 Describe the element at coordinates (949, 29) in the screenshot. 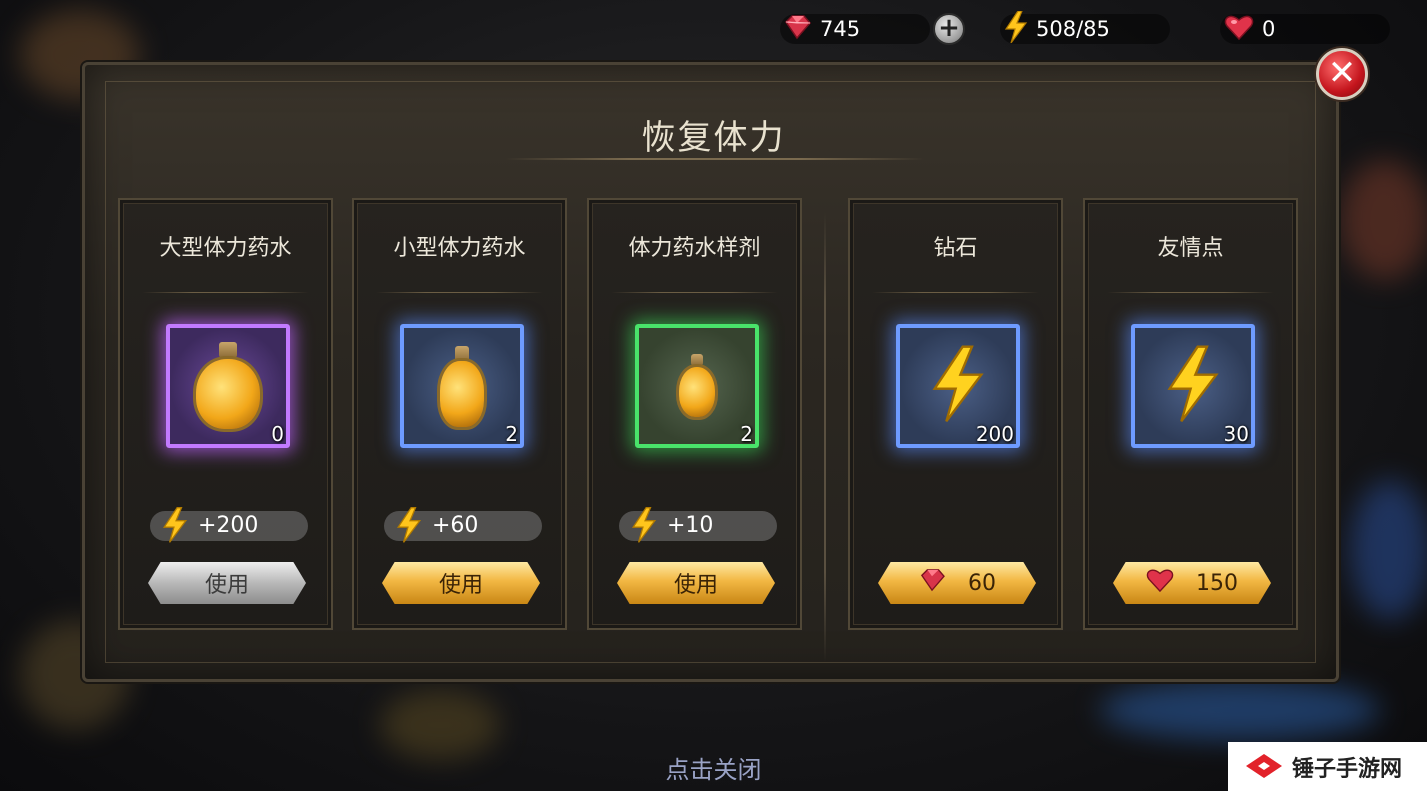

I see `add-gems-button: +` at that location.